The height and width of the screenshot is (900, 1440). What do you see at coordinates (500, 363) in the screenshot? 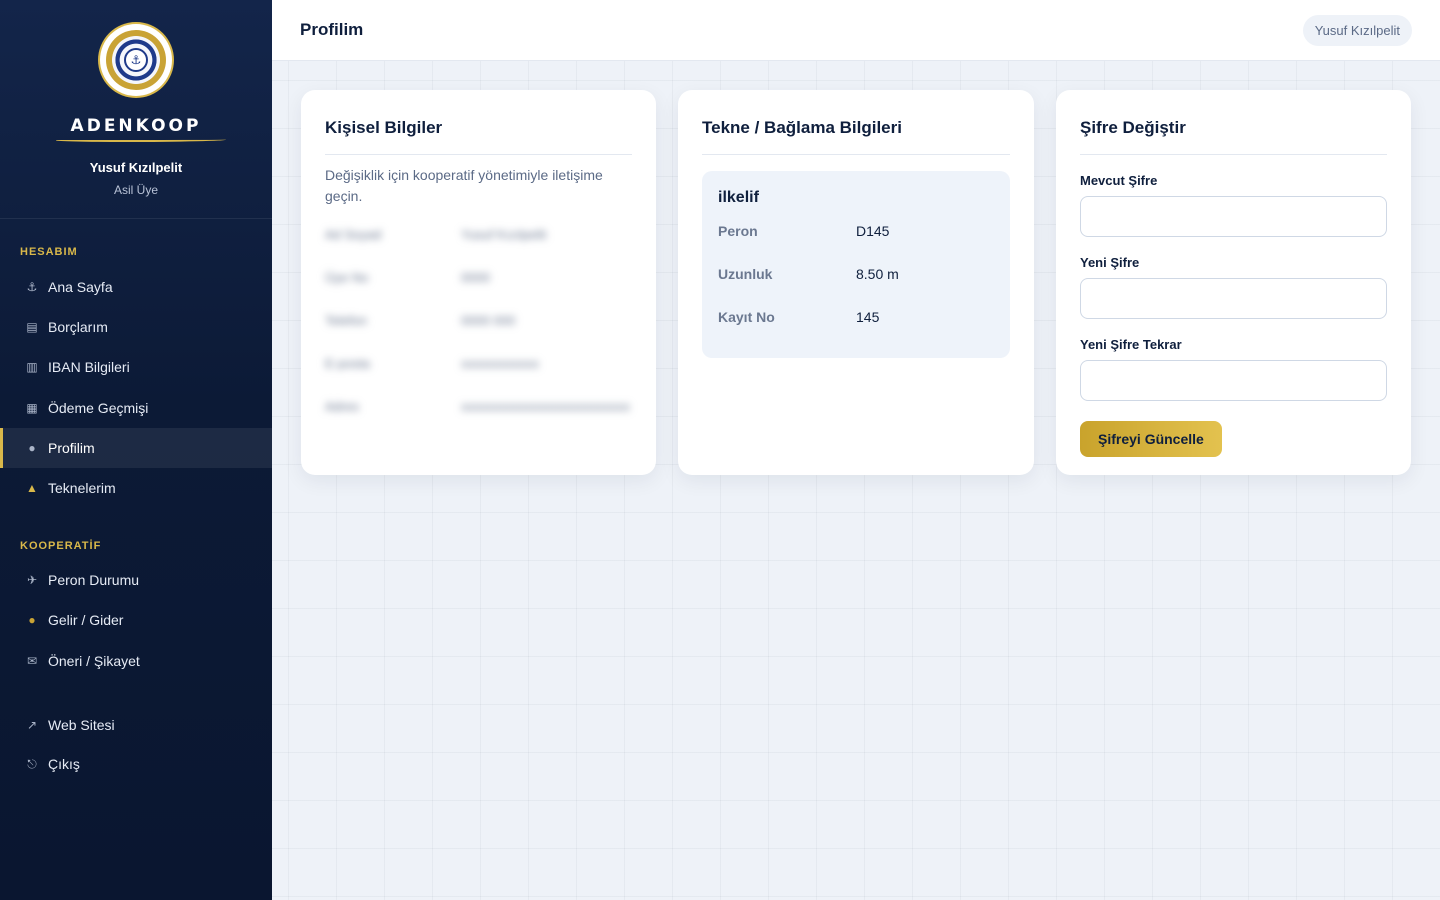
I see `info-value: xxxxxxxxxxxx` at bounding box center [500, 363].